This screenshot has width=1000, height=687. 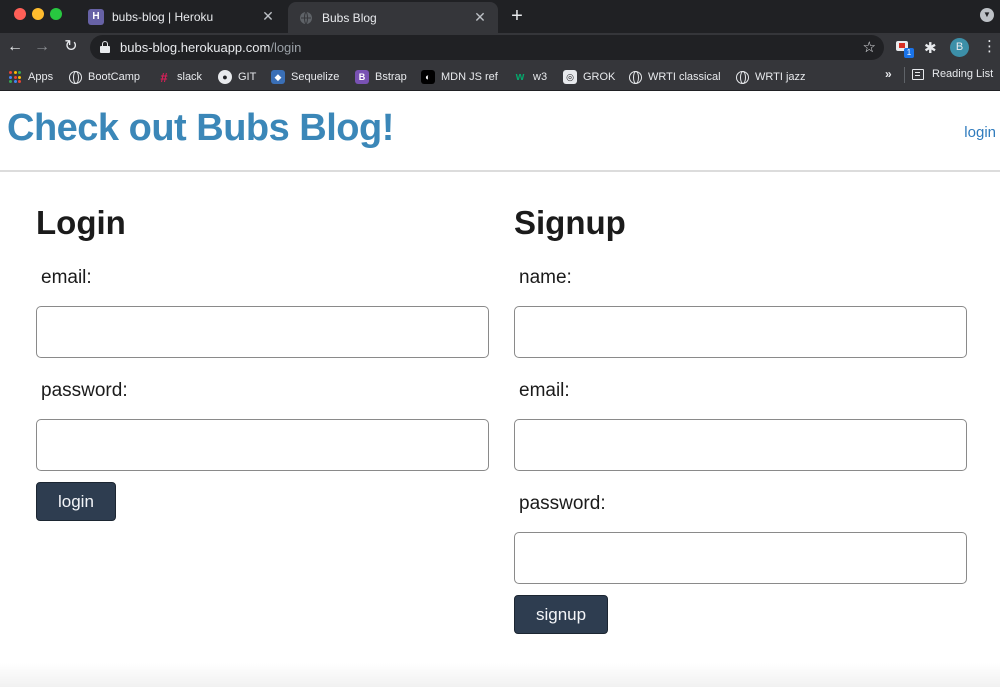 What do you see at coordinates (163, 16) in the screenshot?
I see `tab-title: bubs-blog | Heroku` at bounding box center [163, 16].